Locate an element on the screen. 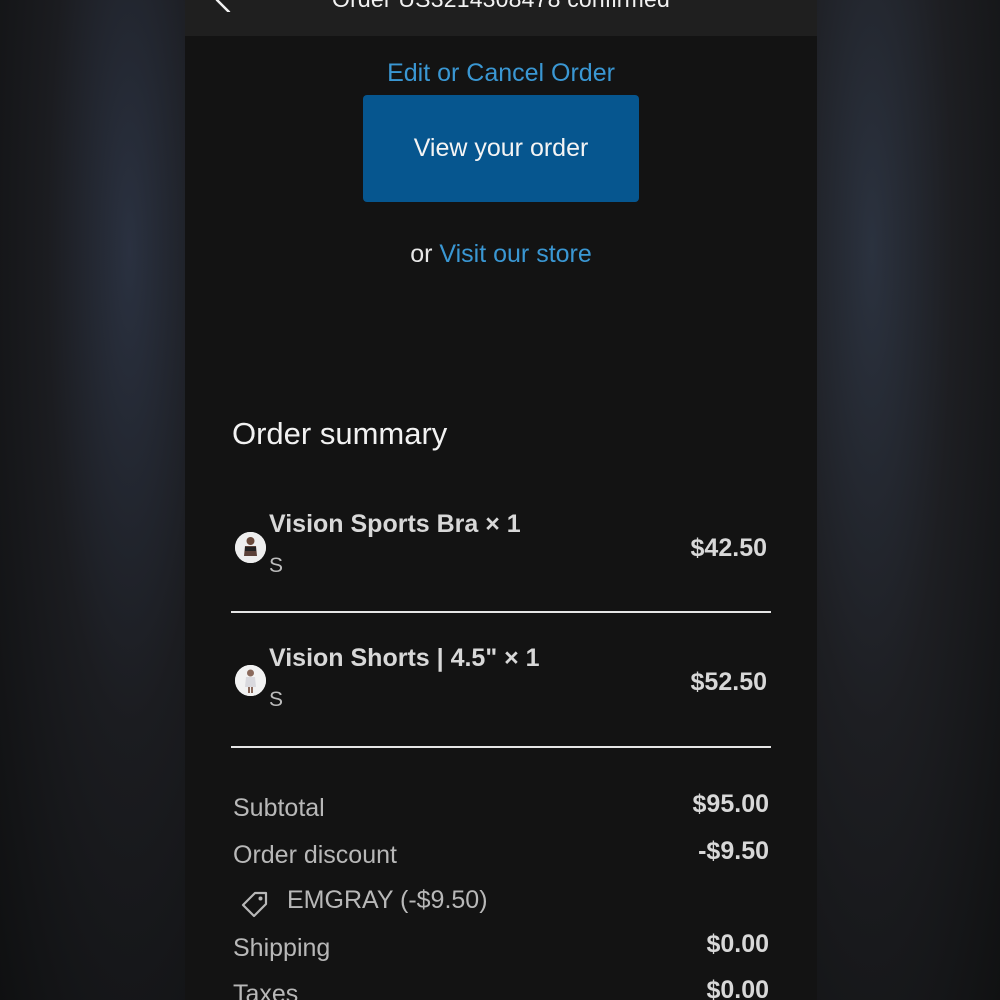  sports-bra-image-icon is located at coordinates (250, 547).